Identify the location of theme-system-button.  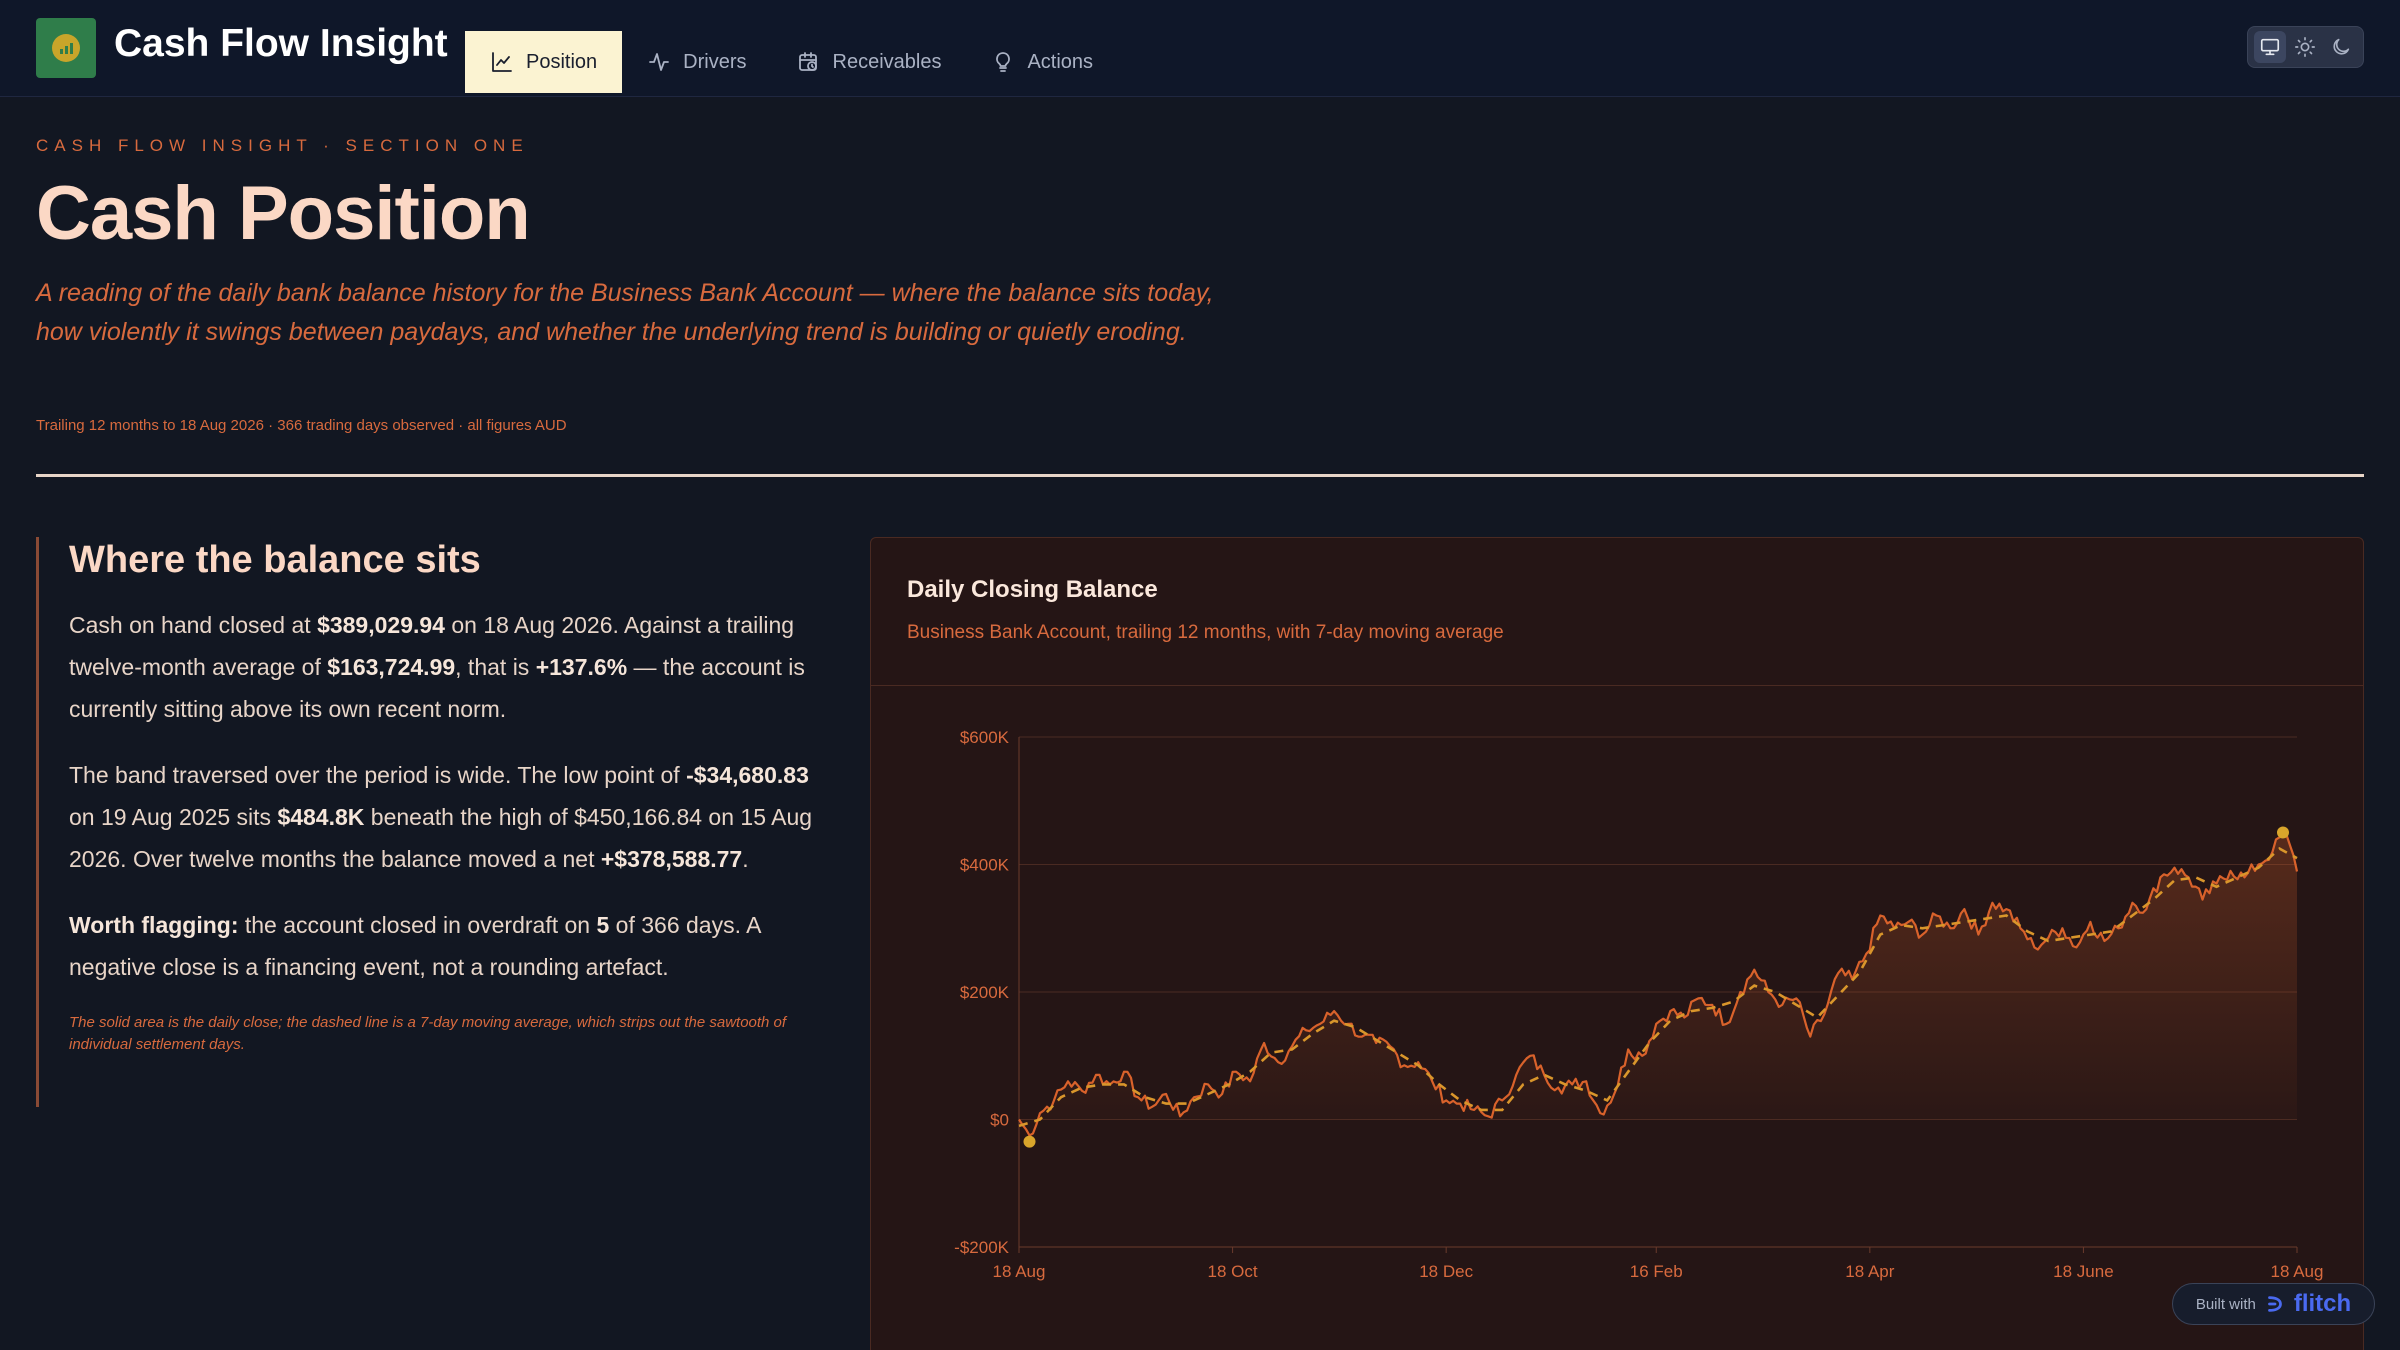
(2269, 47).